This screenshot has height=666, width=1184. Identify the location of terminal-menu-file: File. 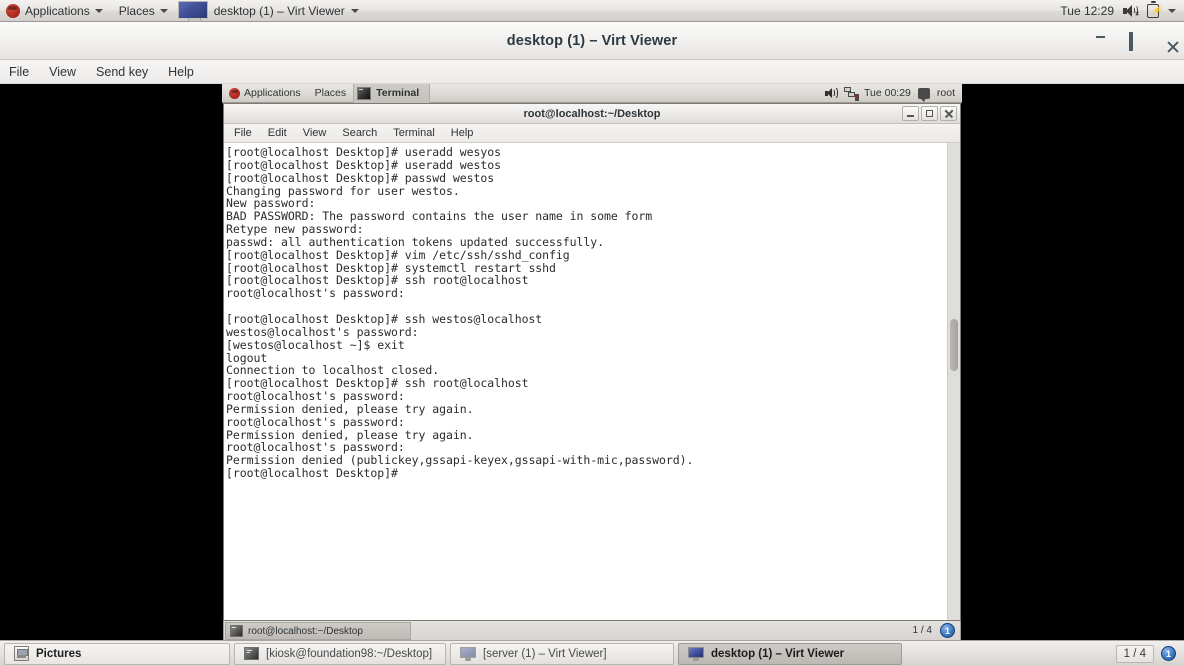
(242, 133).